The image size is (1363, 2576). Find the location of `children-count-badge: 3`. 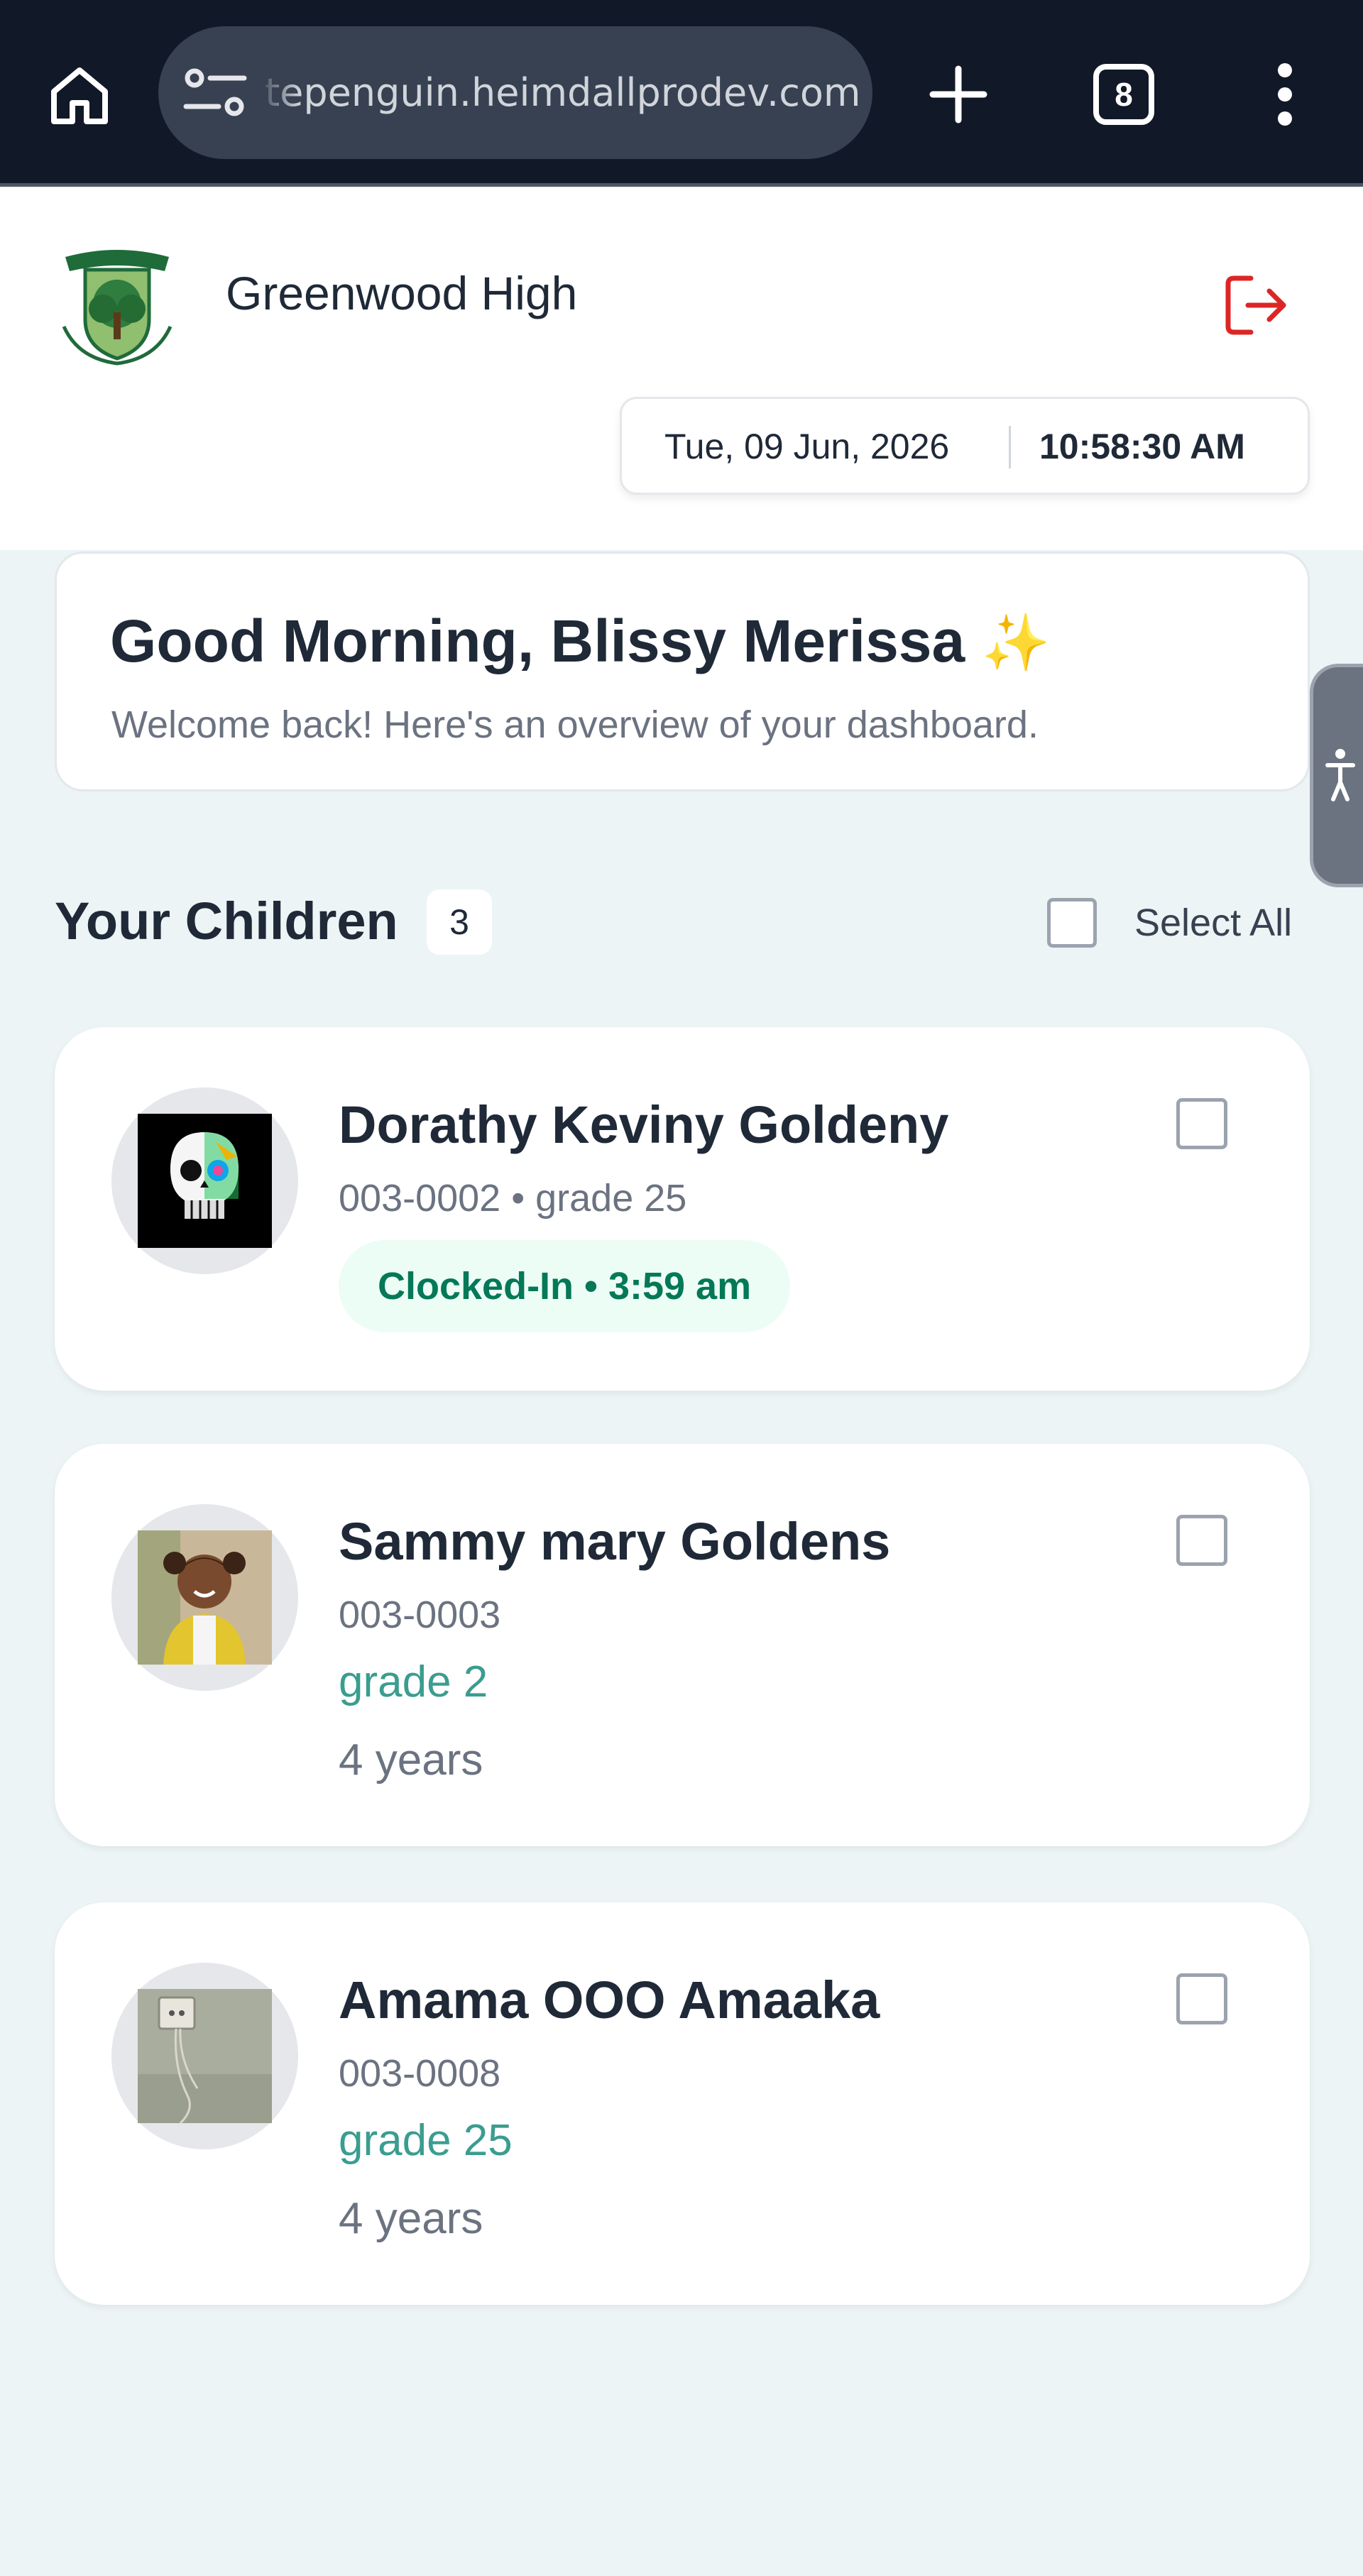

children-count-badge: 3 is located at coordinates (459, 922).